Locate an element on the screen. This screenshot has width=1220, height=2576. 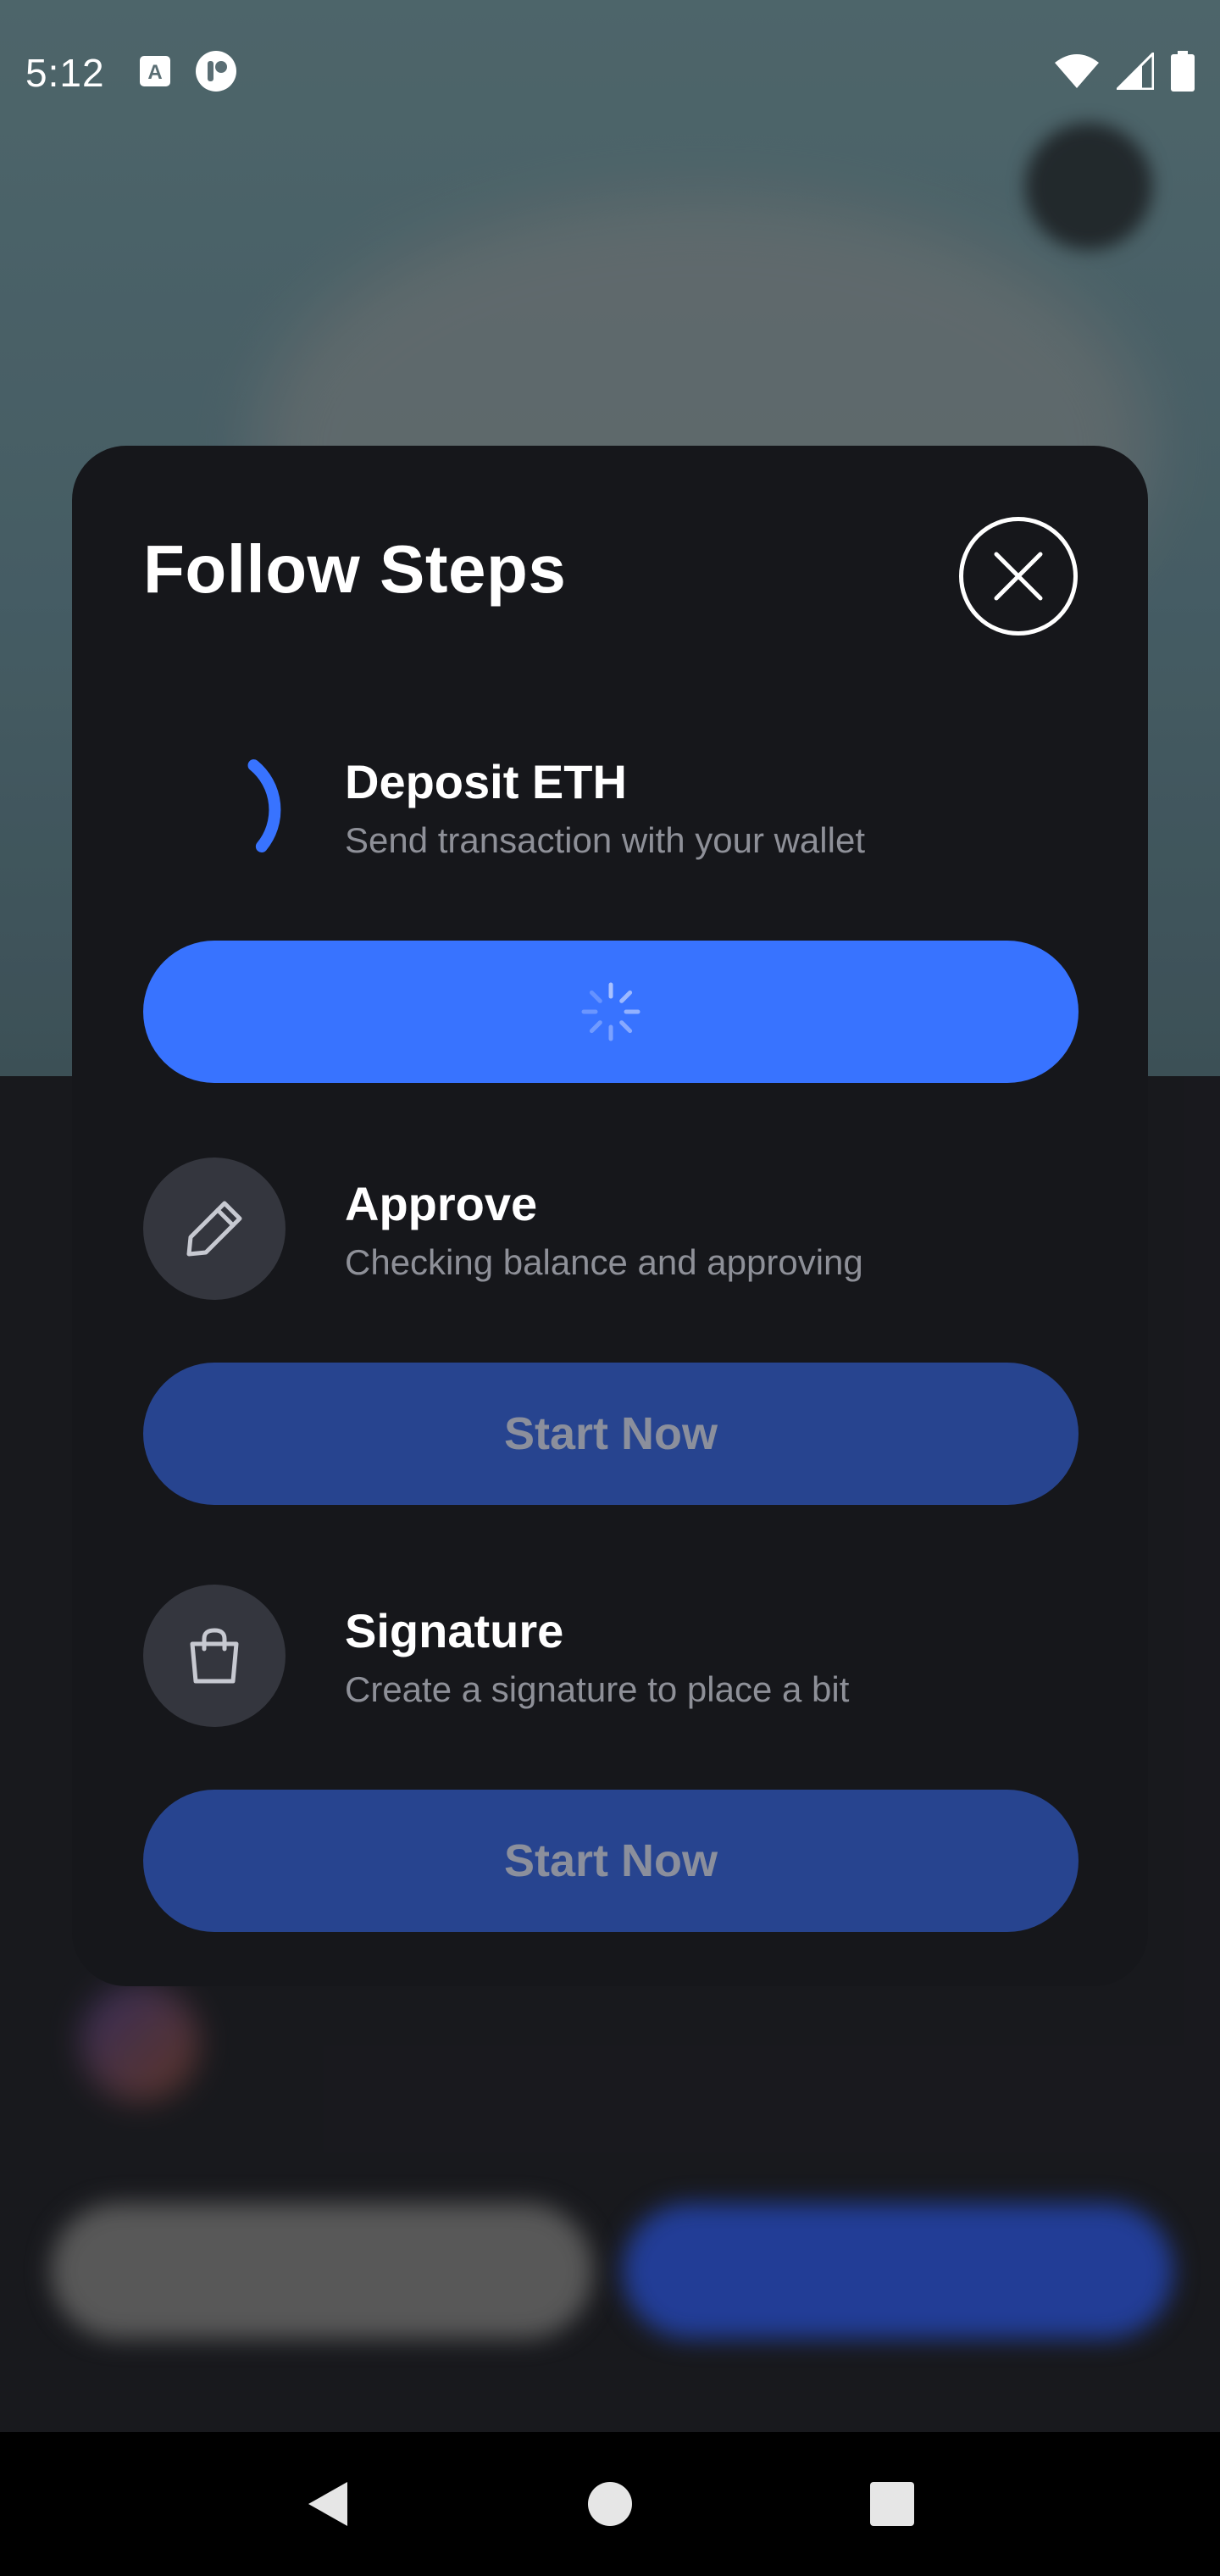
status-time: 5:12 is located at coordinates (65, 73).